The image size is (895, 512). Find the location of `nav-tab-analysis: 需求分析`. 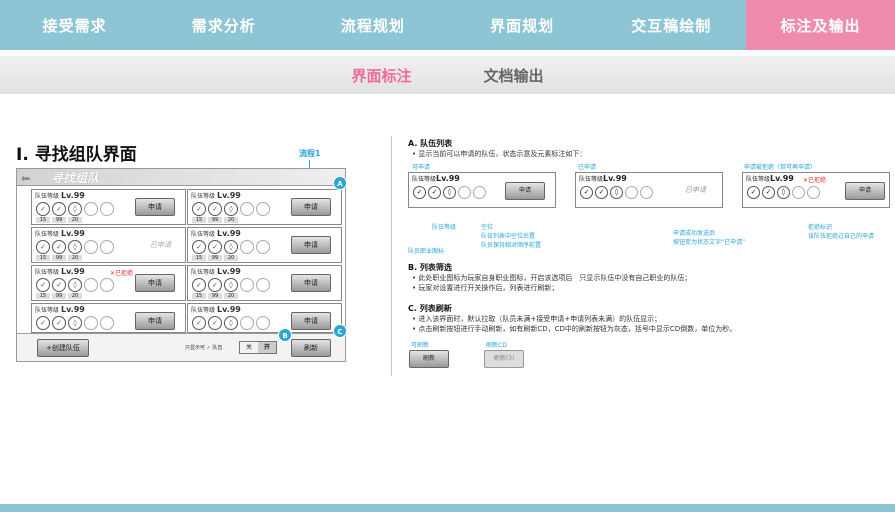

nav-tab-analysis: 需求分析 is located at coordinates (223, 25).